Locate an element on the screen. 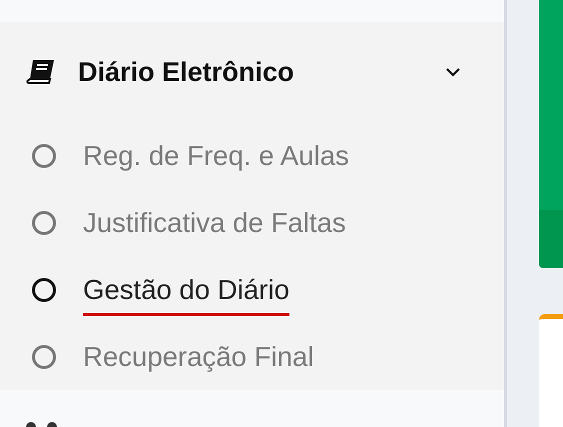  menu-item: Justificativa de Faltas is located at coordinates (214, 222).